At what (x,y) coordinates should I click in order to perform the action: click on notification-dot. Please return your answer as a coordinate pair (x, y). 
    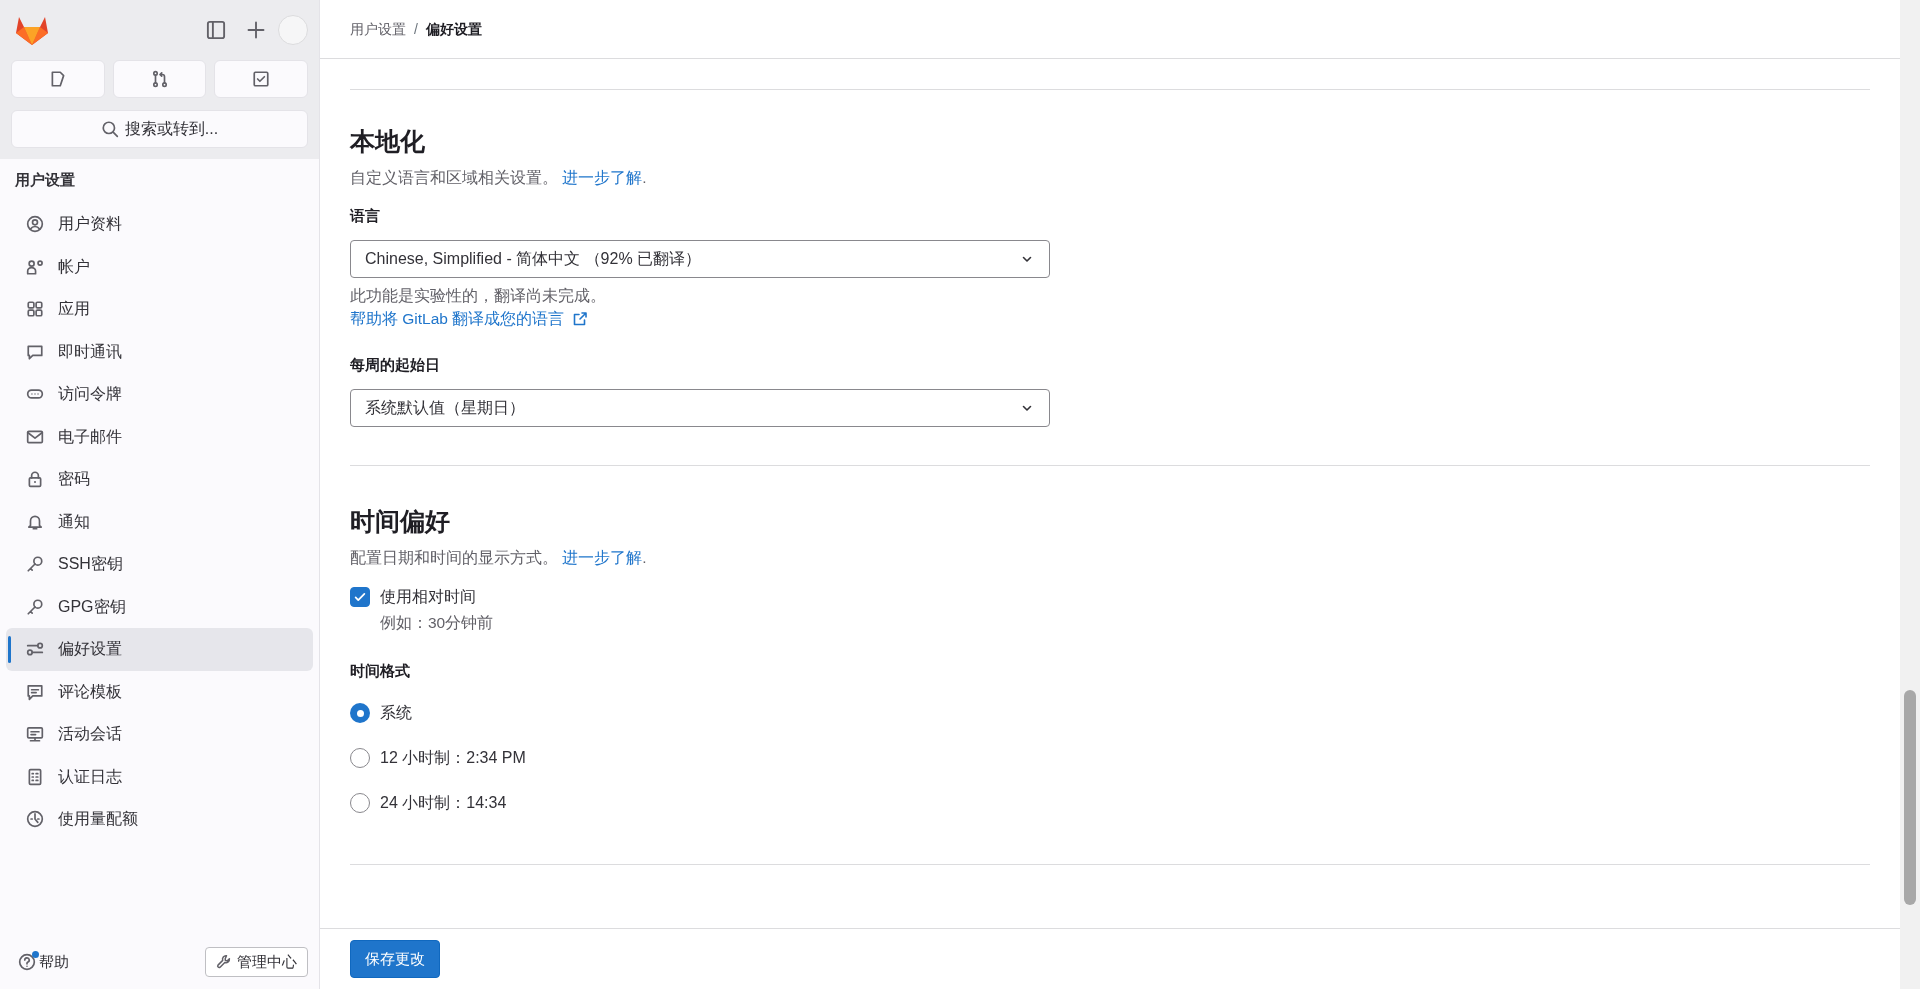
    Looking at the image, I should click on (35, 954).